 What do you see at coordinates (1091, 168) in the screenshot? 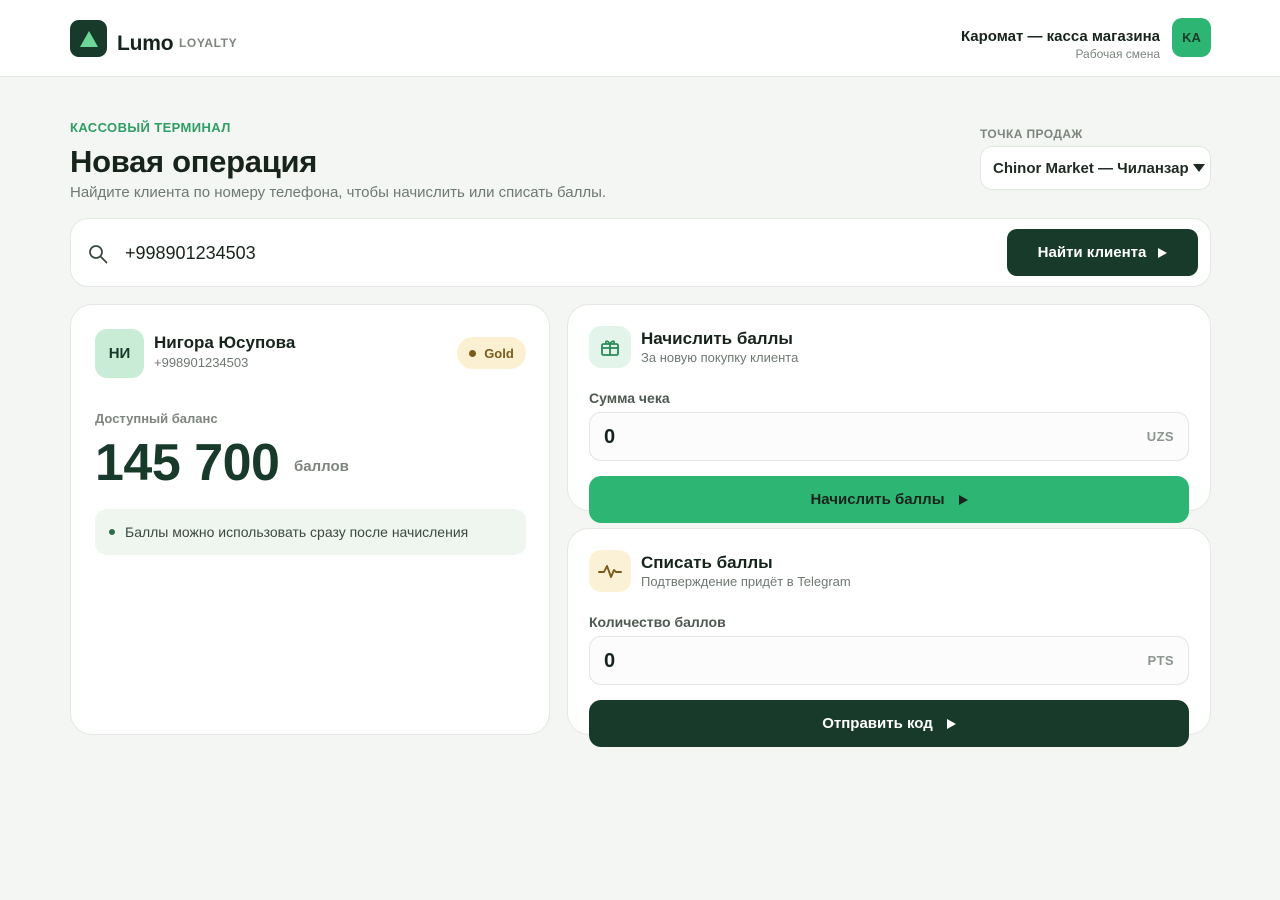
I see `store-select-value: Chinor Market — Чиланзар` at bounding box center [1091, 168].